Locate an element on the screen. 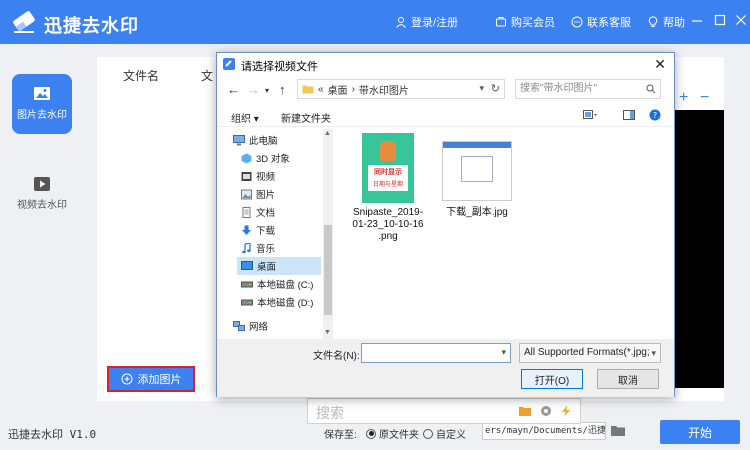 The image size is (750, 450). tree-item-videos: 视频 is located at coordinates (285, 176).